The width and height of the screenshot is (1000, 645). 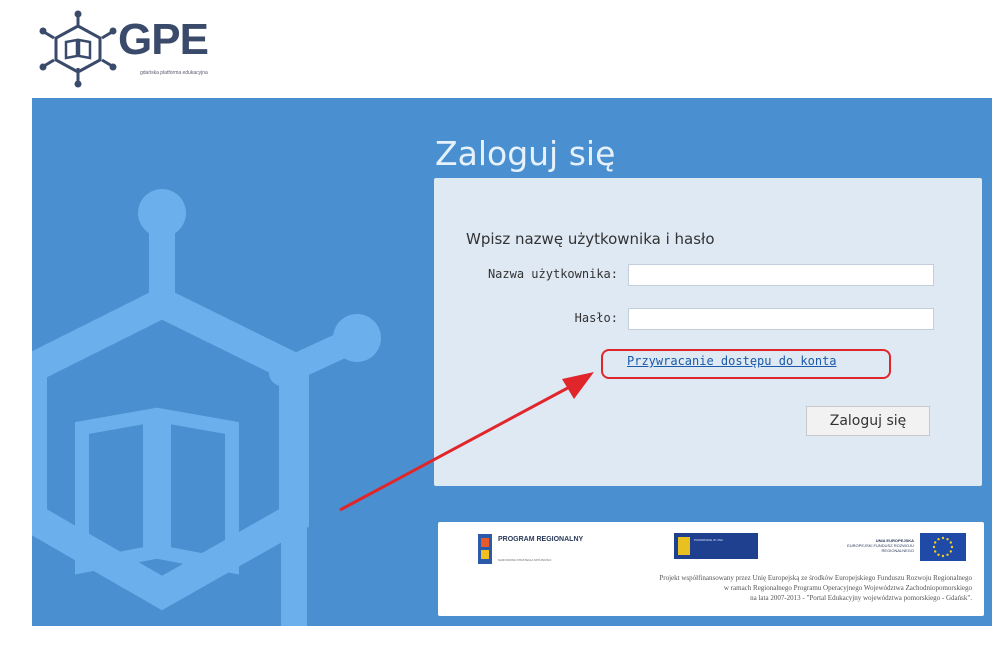 What do you see at coordinates (163, 39) in the screenshot?
I see `logo-text: GPE` at bounding box center [163, 39].